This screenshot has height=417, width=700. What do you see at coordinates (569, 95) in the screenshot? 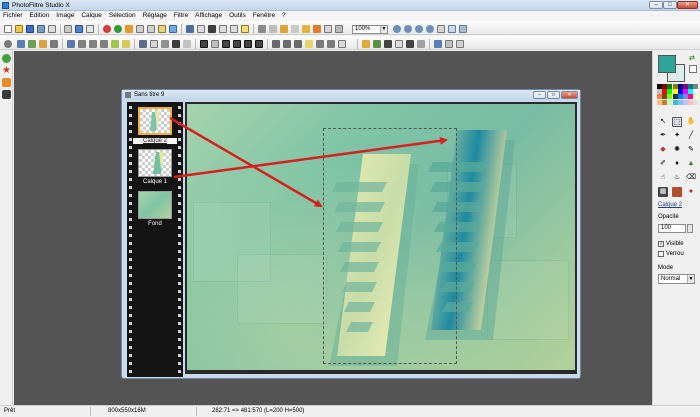
I see `doc-close-button: ✕` at bounding box center [569, 95].